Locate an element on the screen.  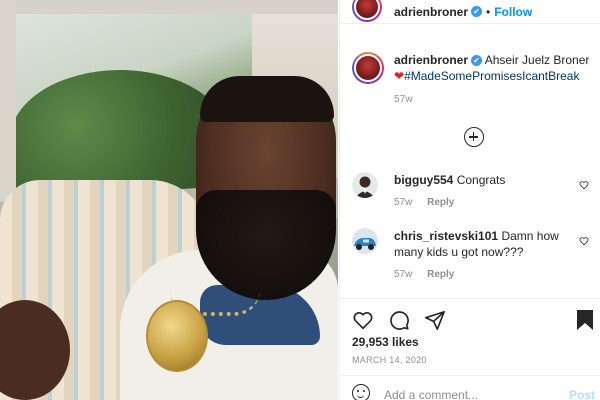
header-user-line: adrienbroner ✔ • Follow is located at coordinates (463, 12).